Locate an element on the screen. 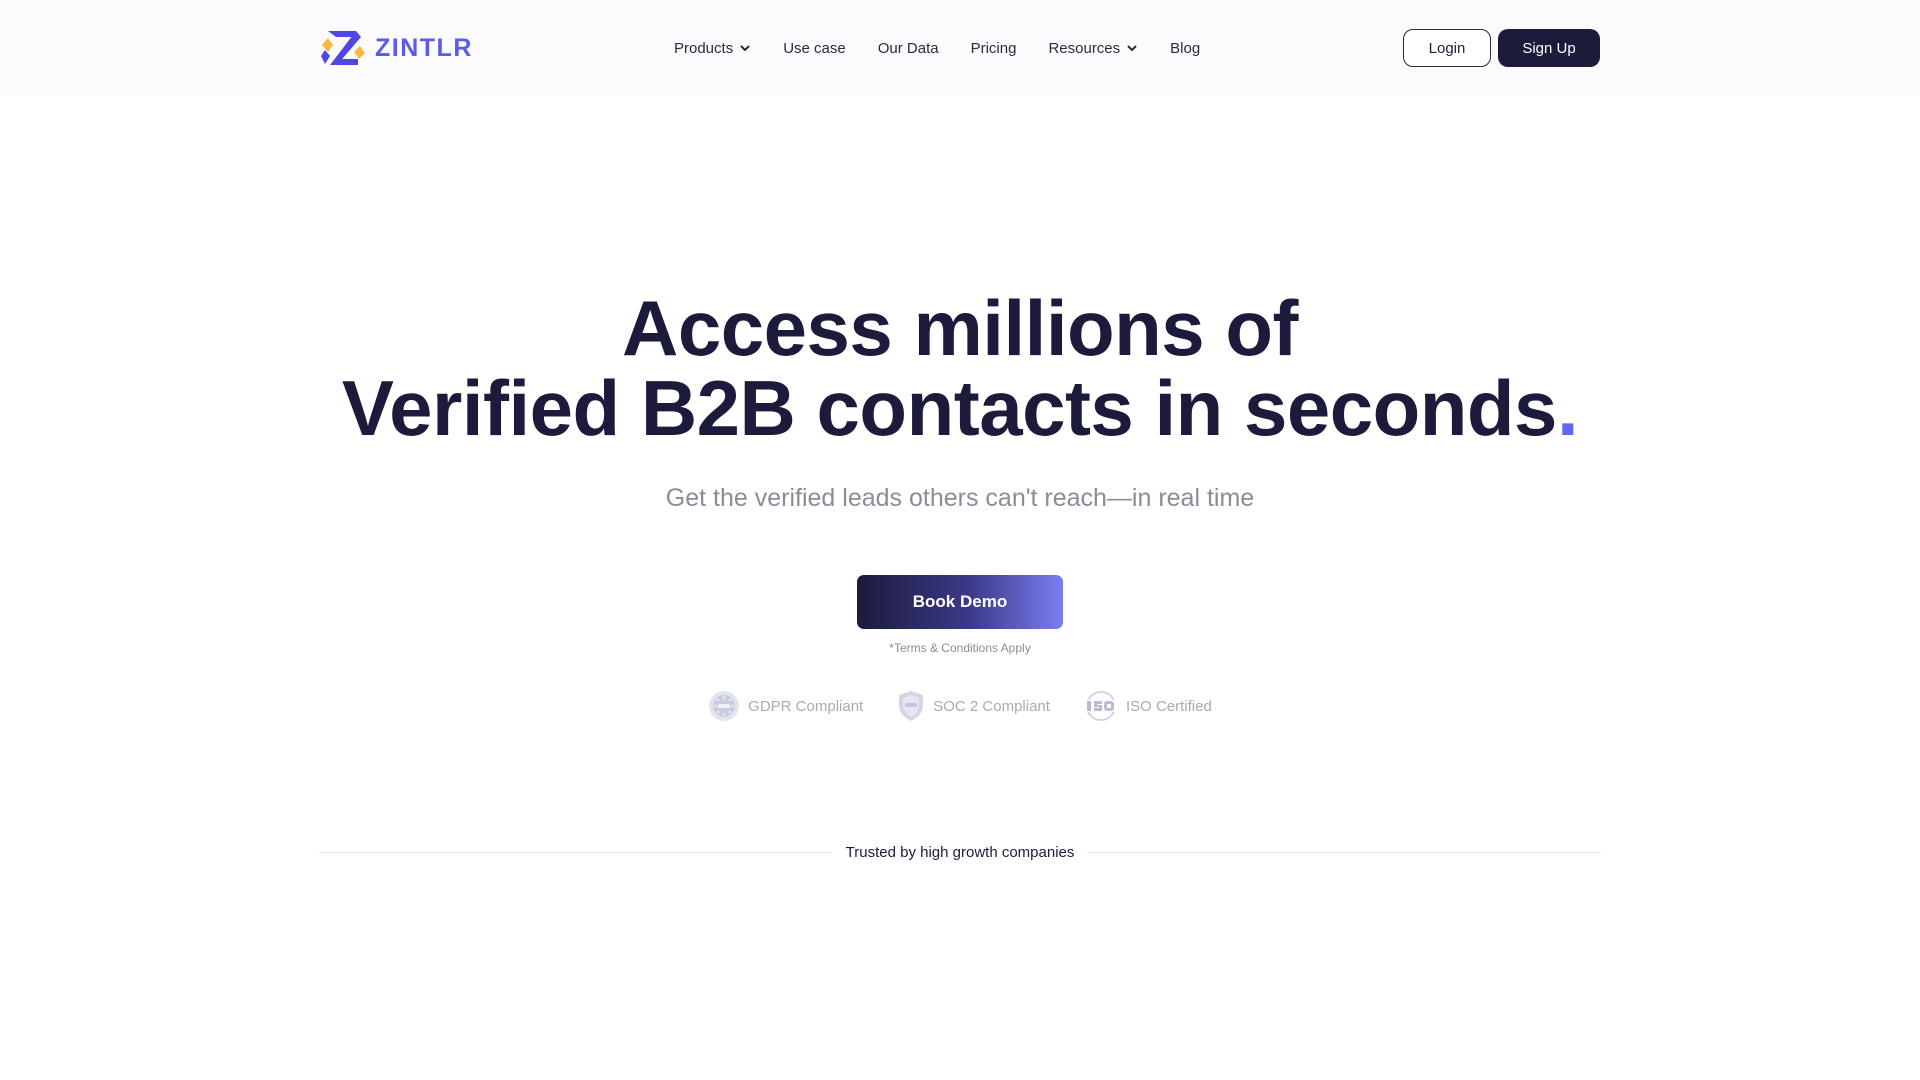 This screenshot has width=1920, height=1080. nav-item-our-data: Our Data is located at coordinates (908, 48).